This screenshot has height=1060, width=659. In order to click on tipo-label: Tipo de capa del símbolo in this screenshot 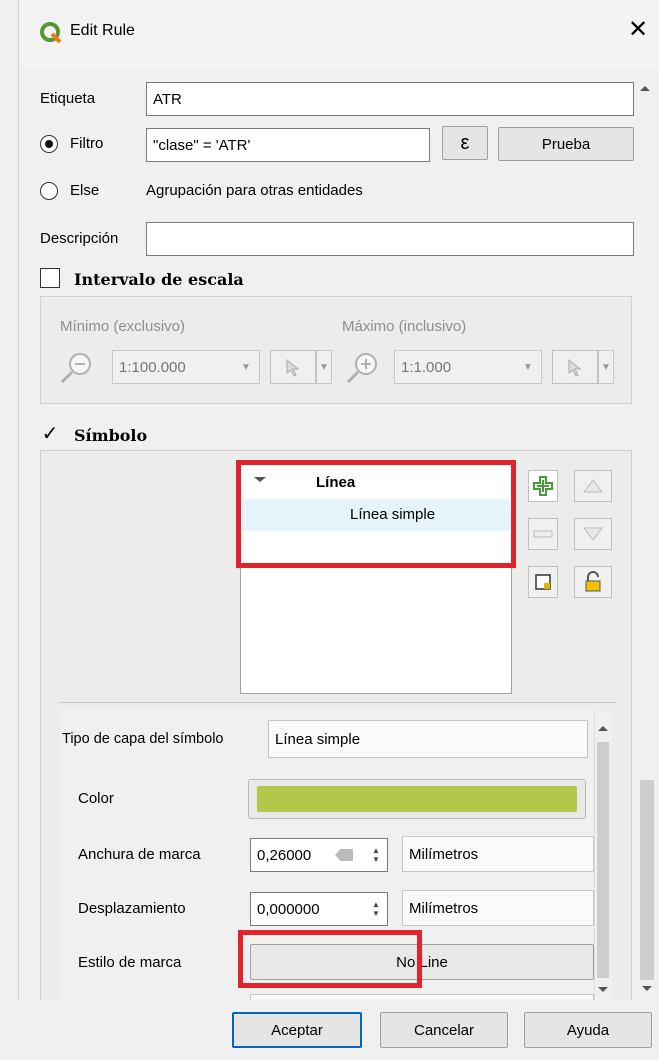, I will do `click(143, 739)`.